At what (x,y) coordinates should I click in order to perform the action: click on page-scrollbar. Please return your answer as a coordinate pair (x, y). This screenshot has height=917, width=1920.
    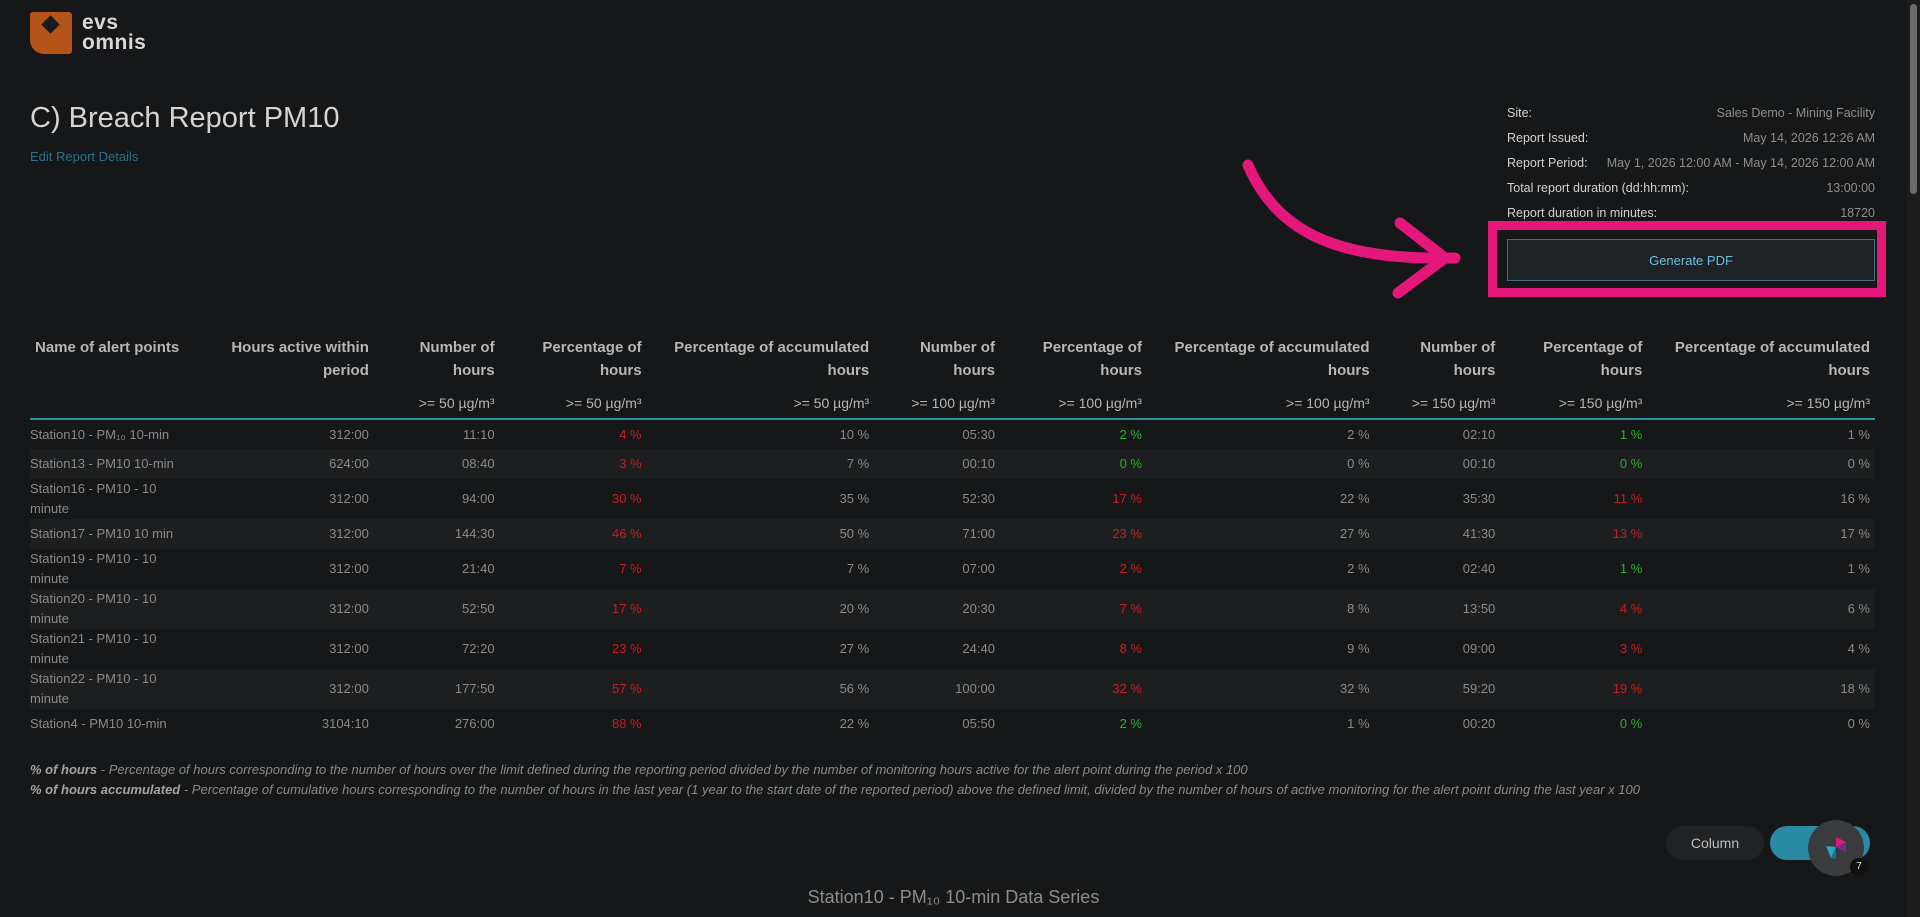
    Looking at the image, I should click on (1913, 458).